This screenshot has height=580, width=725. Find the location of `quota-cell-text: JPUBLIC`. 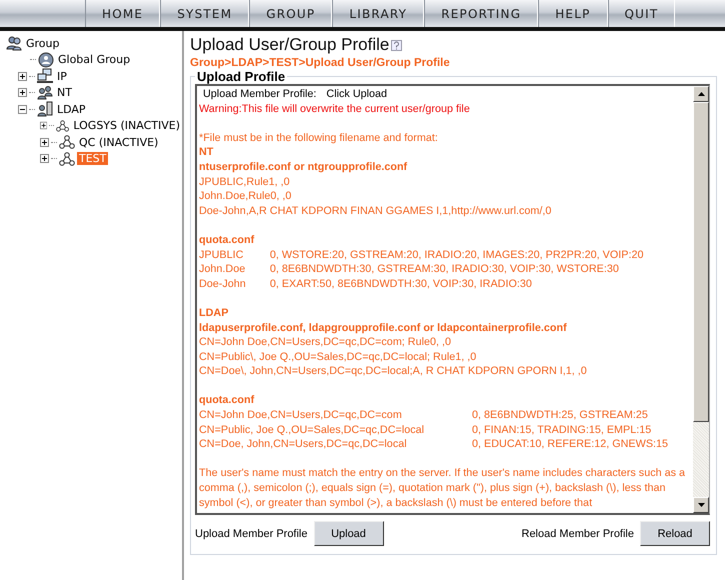

quota-cell-text: JPUBLIC is located at coordinates (221, 255).